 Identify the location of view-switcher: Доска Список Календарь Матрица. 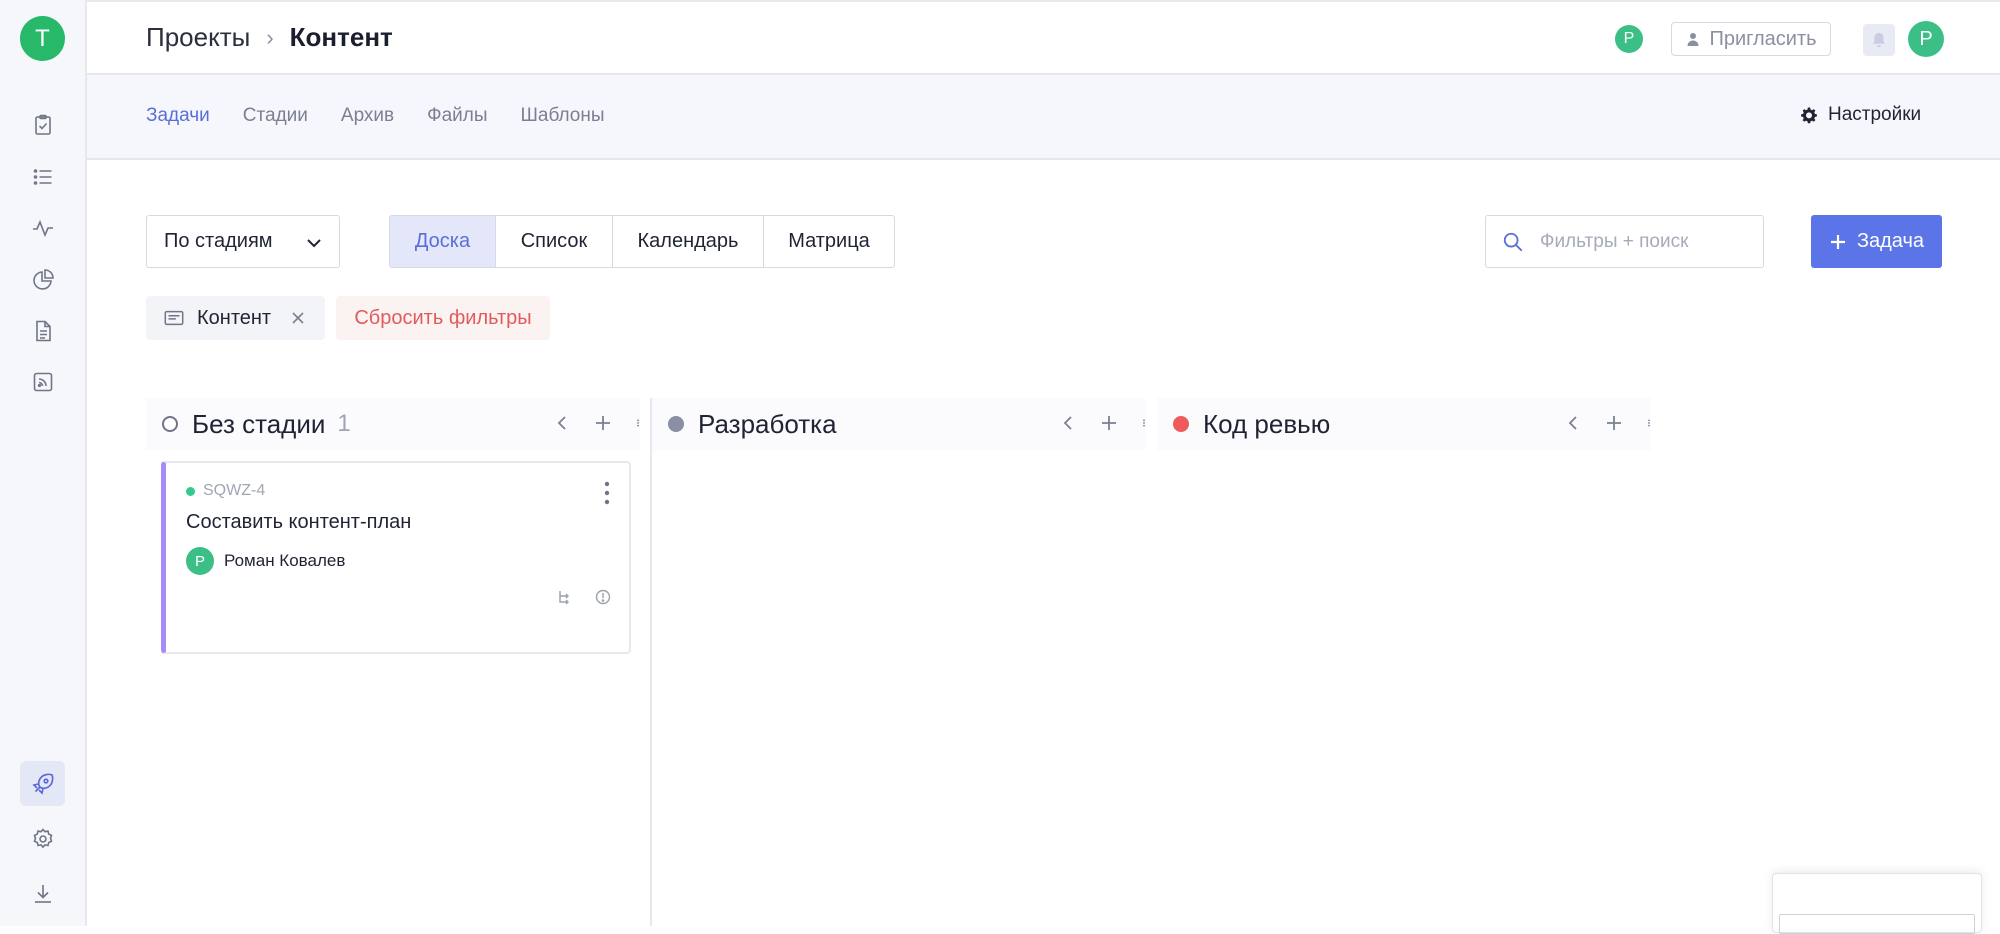
(642, 241).